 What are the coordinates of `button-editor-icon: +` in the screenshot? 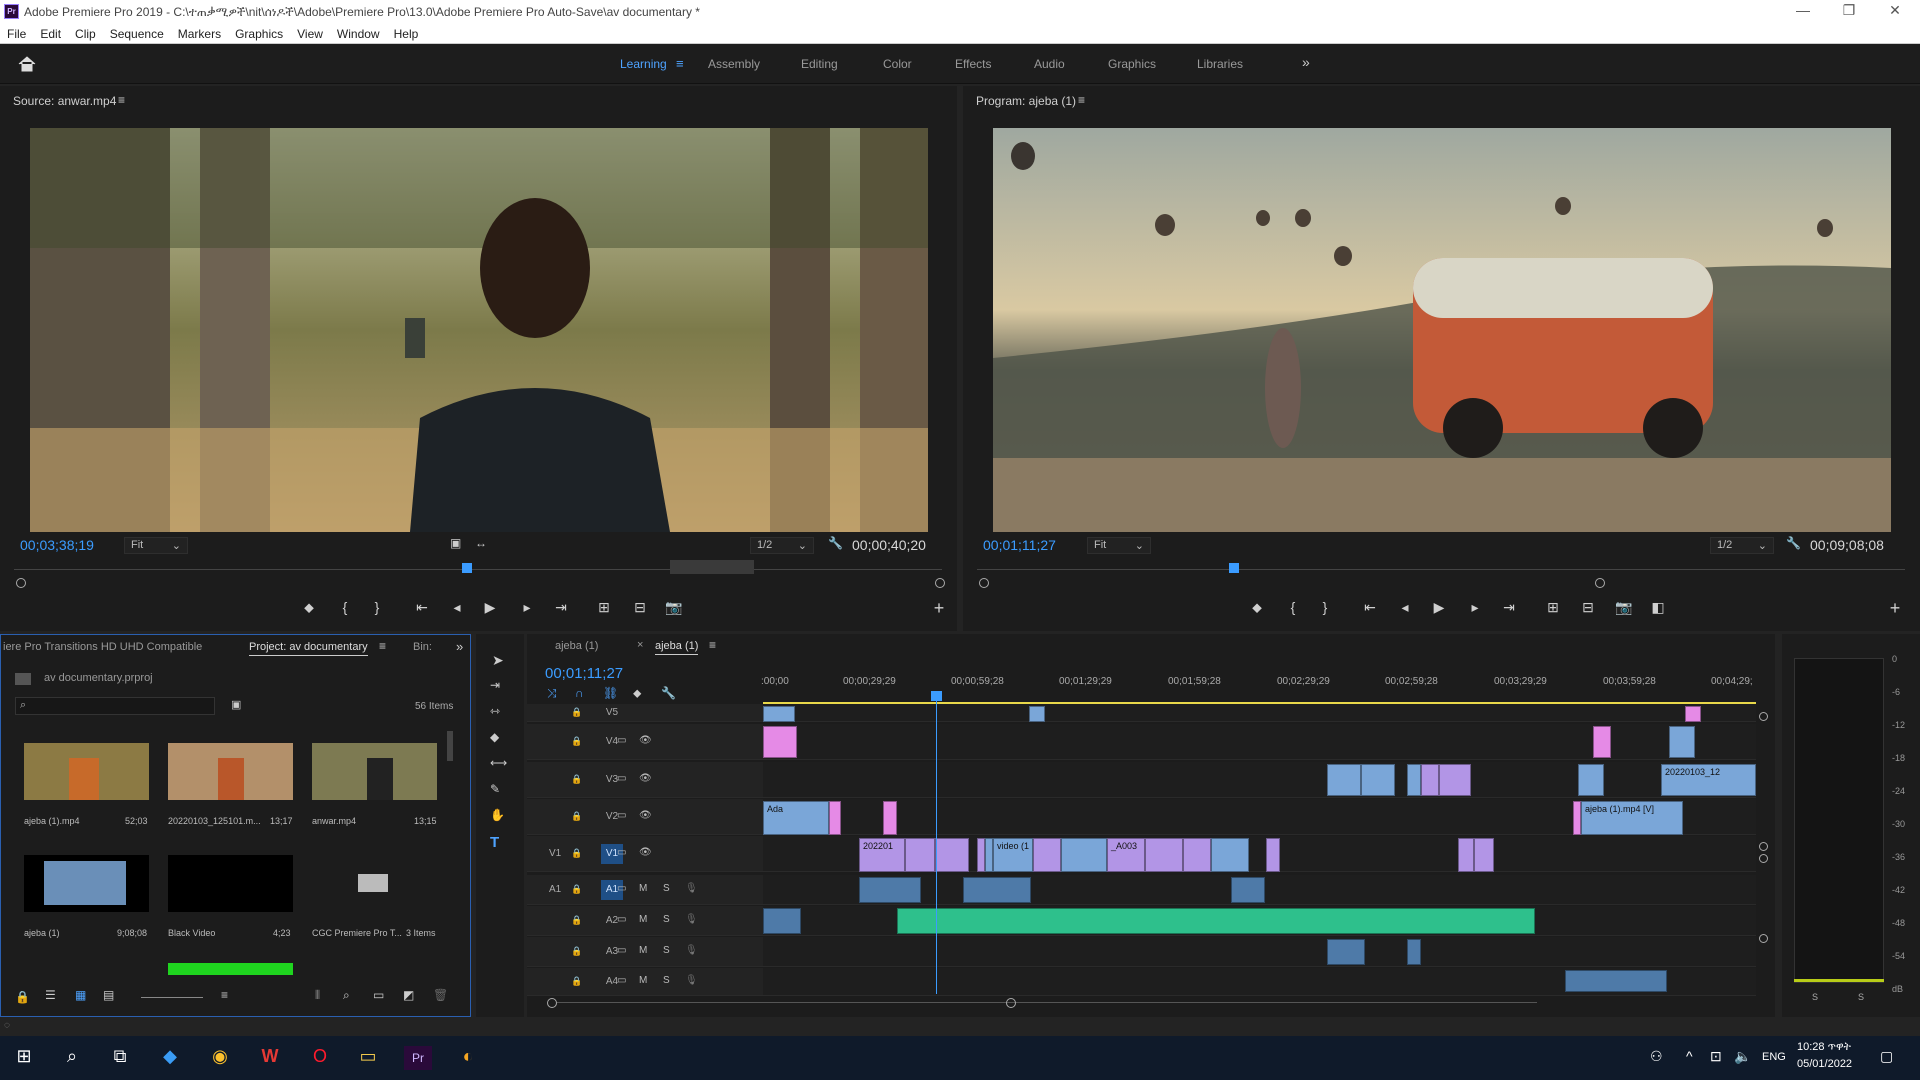 It's located at (939, 608).